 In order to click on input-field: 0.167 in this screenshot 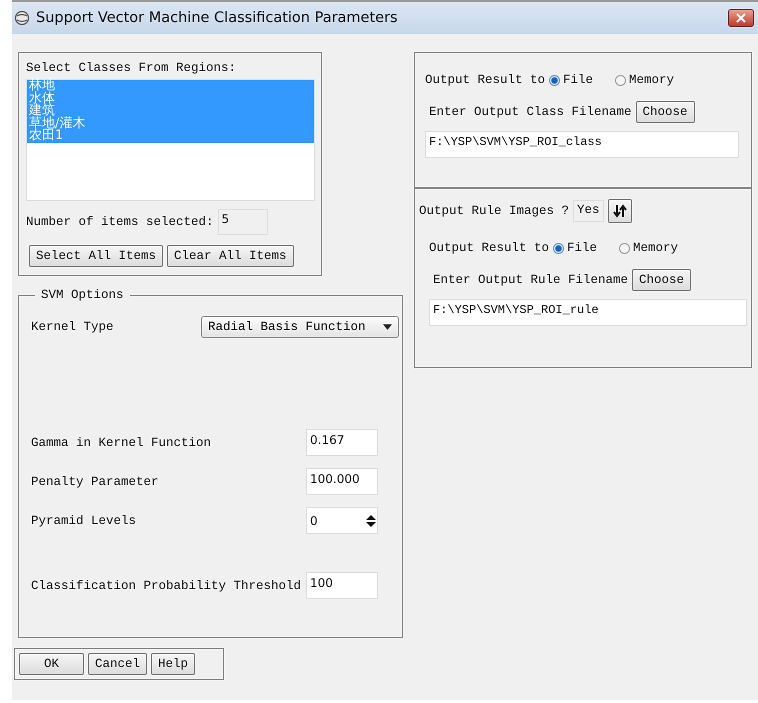, I will do `click(342, 442)`.